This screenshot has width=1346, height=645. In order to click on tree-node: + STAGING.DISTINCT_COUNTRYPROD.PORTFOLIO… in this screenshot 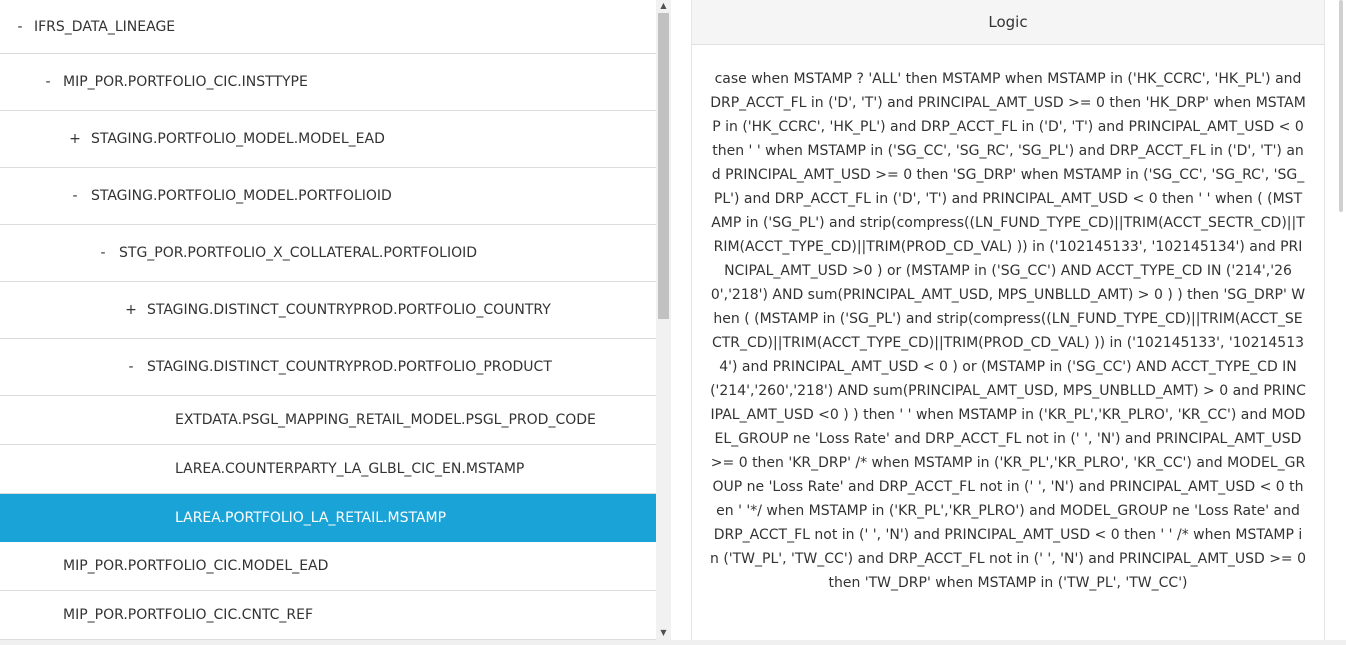, I will do `click(328, 310)`.